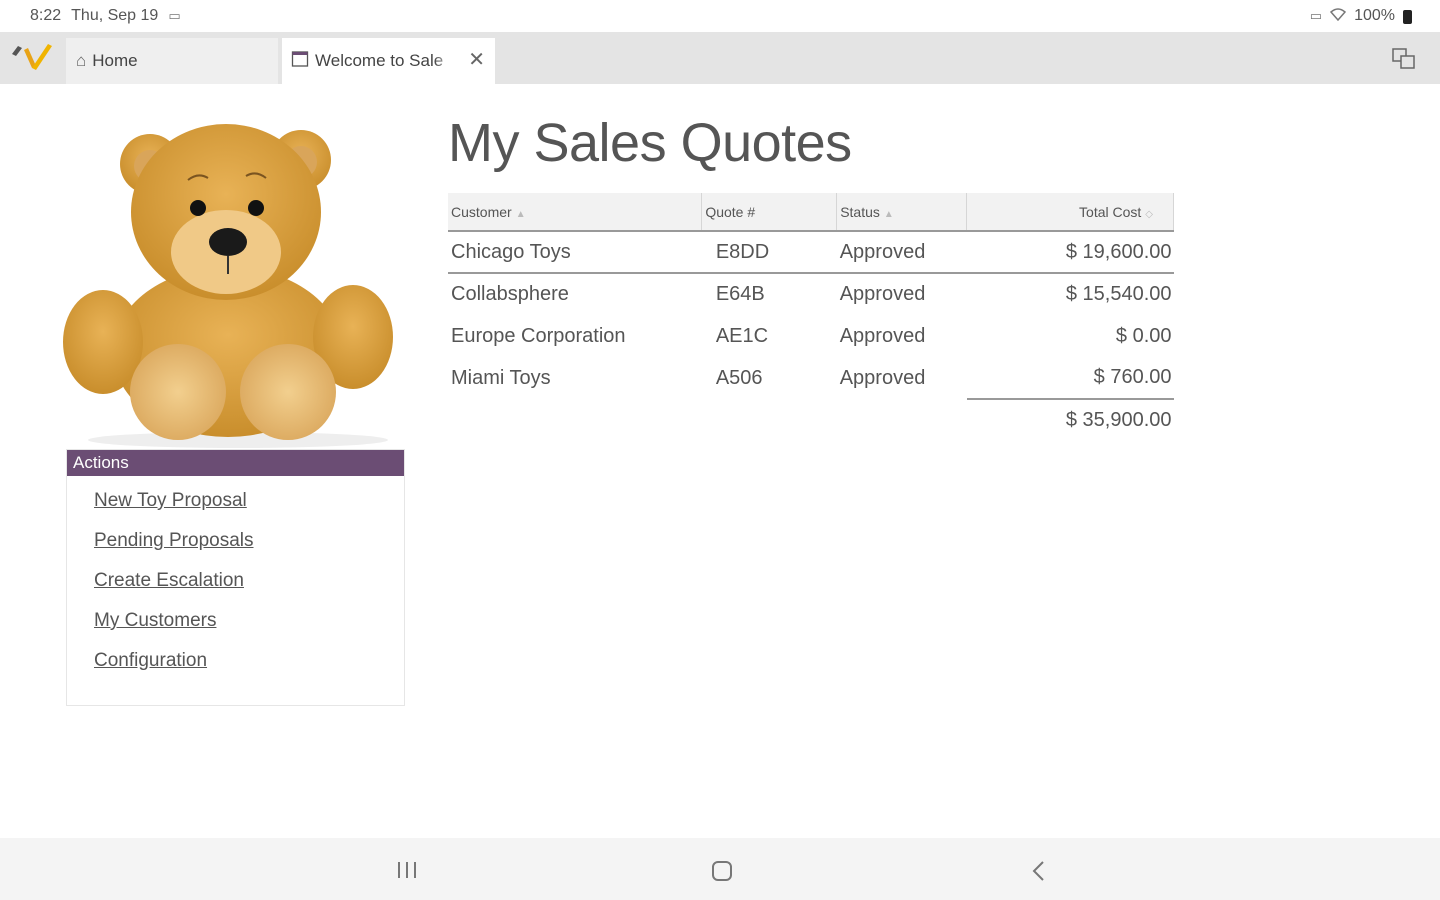  Describe the element at coordinates (1118, 294) in the screenshot. I see `cell-total: $ 15,540.00` at that location.